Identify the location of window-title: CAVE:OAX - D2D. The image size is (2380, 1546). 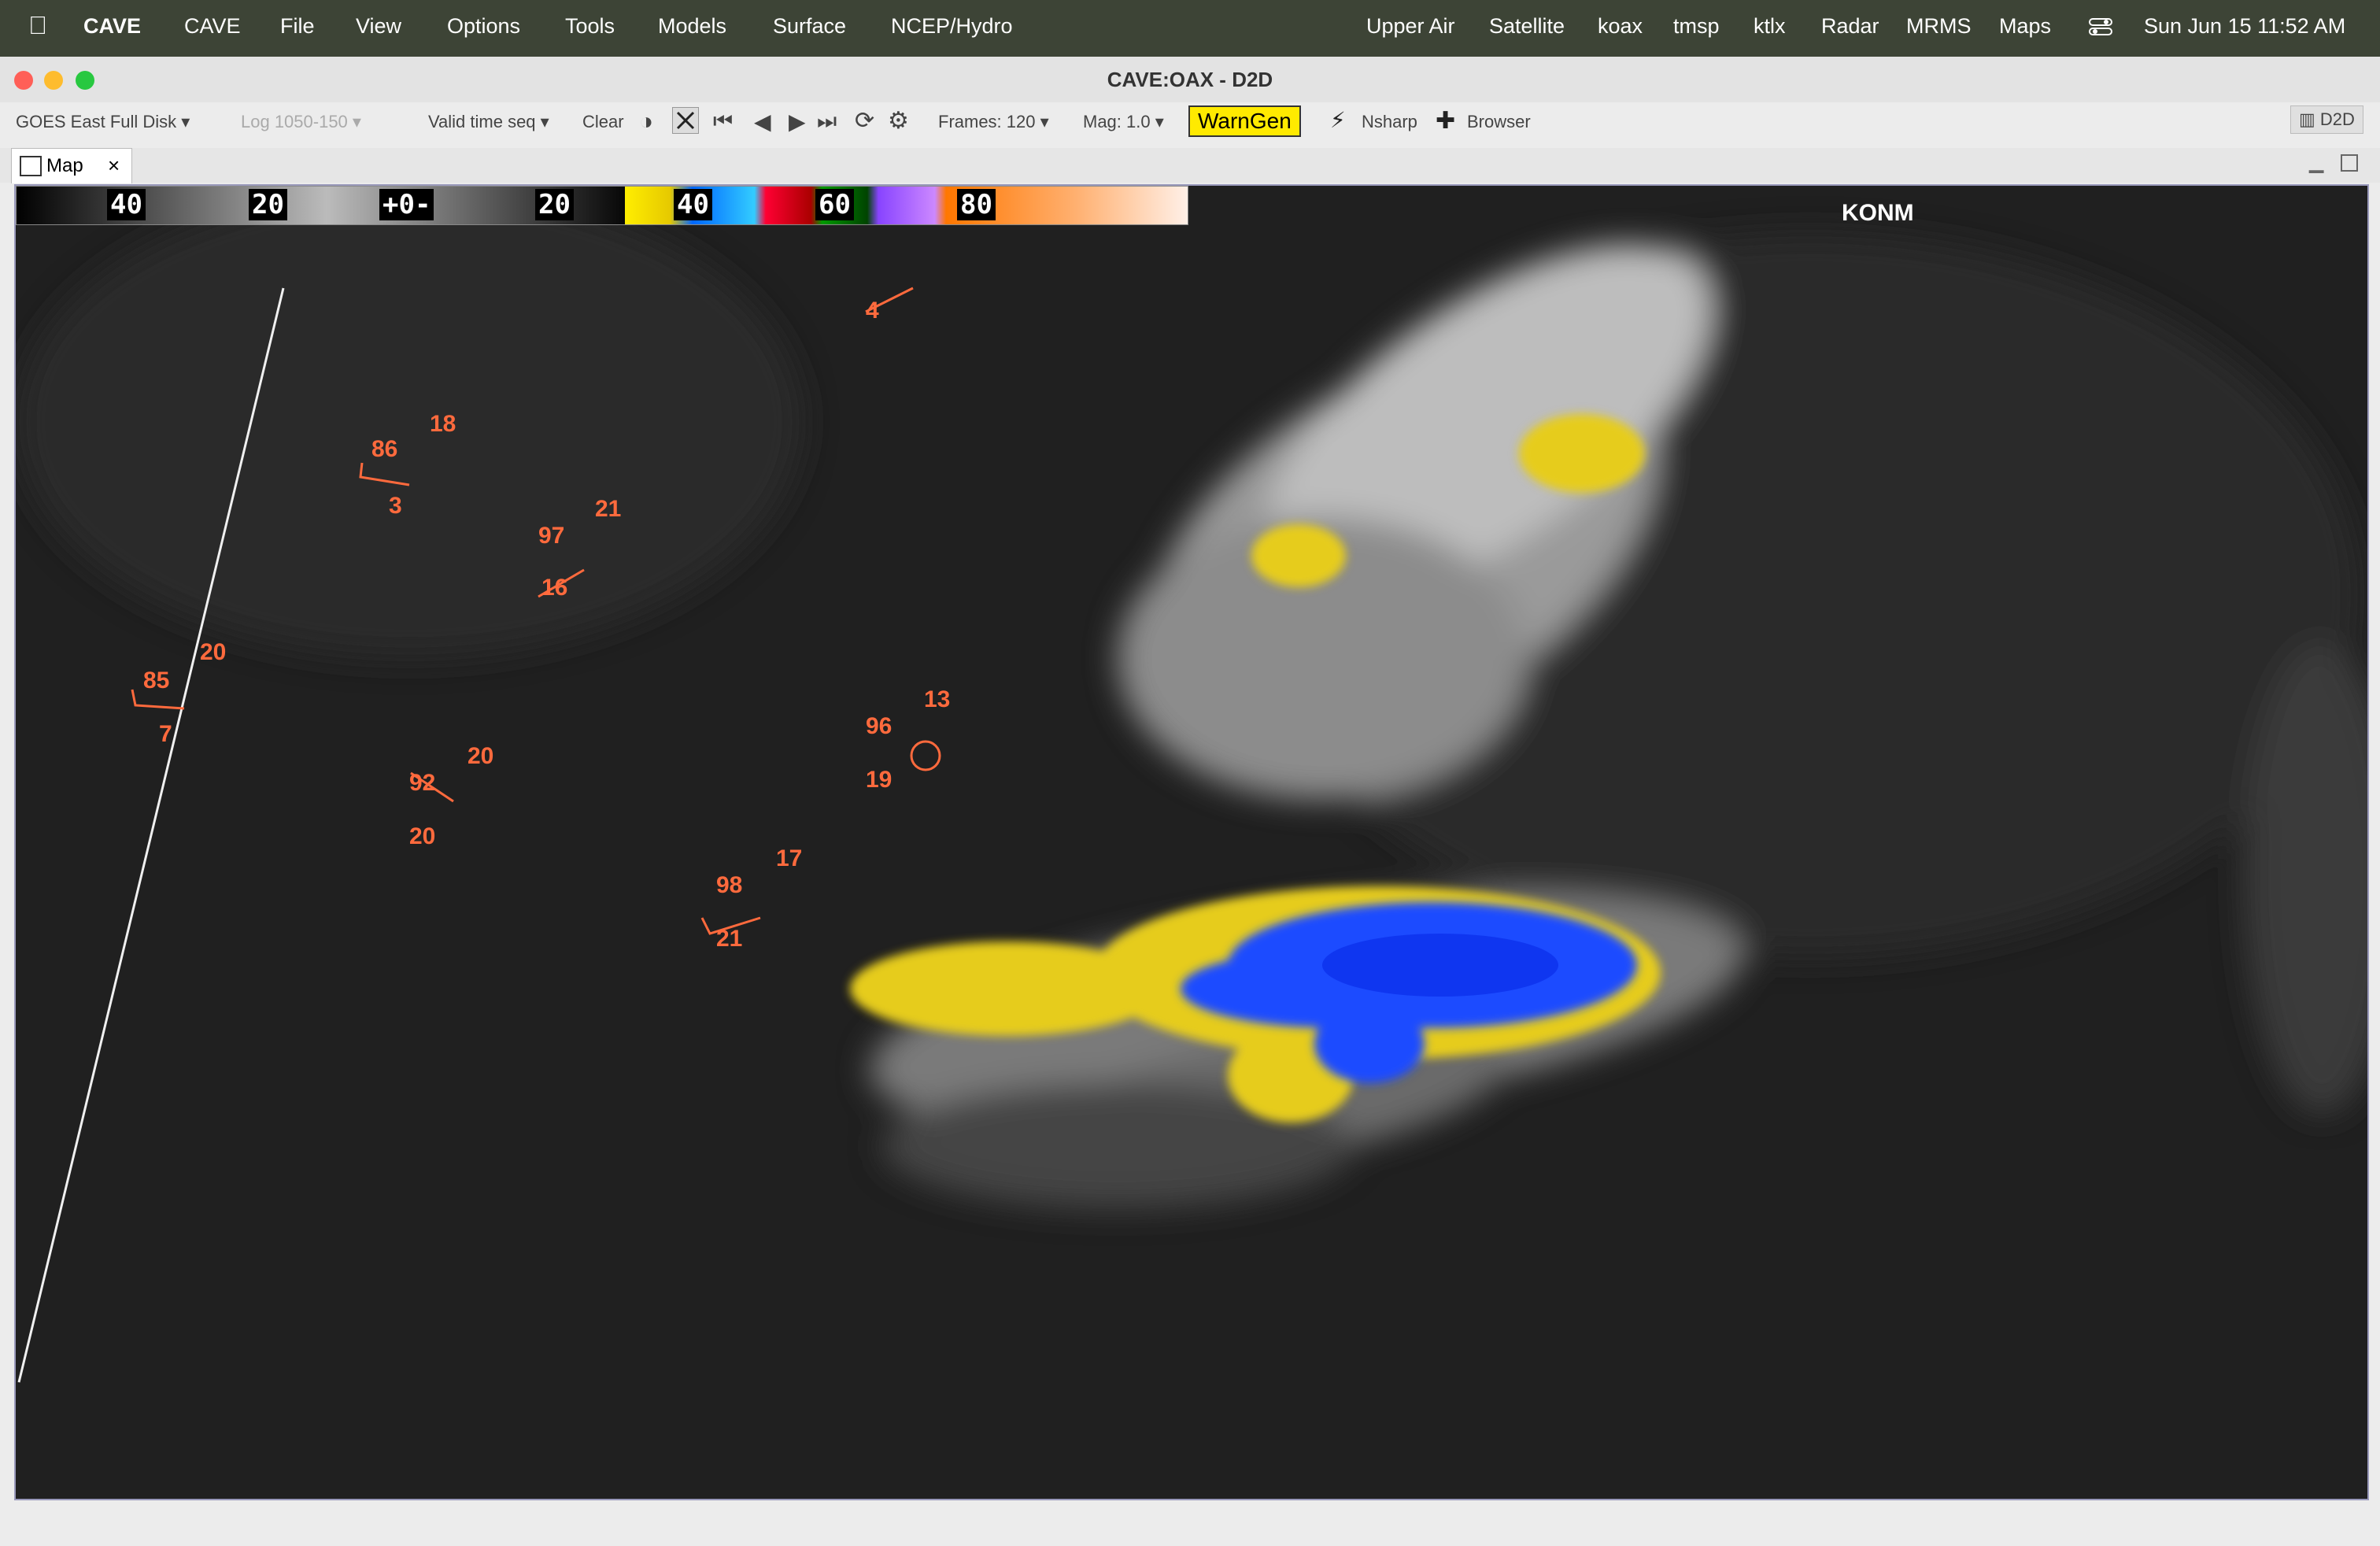
(1190, 80).